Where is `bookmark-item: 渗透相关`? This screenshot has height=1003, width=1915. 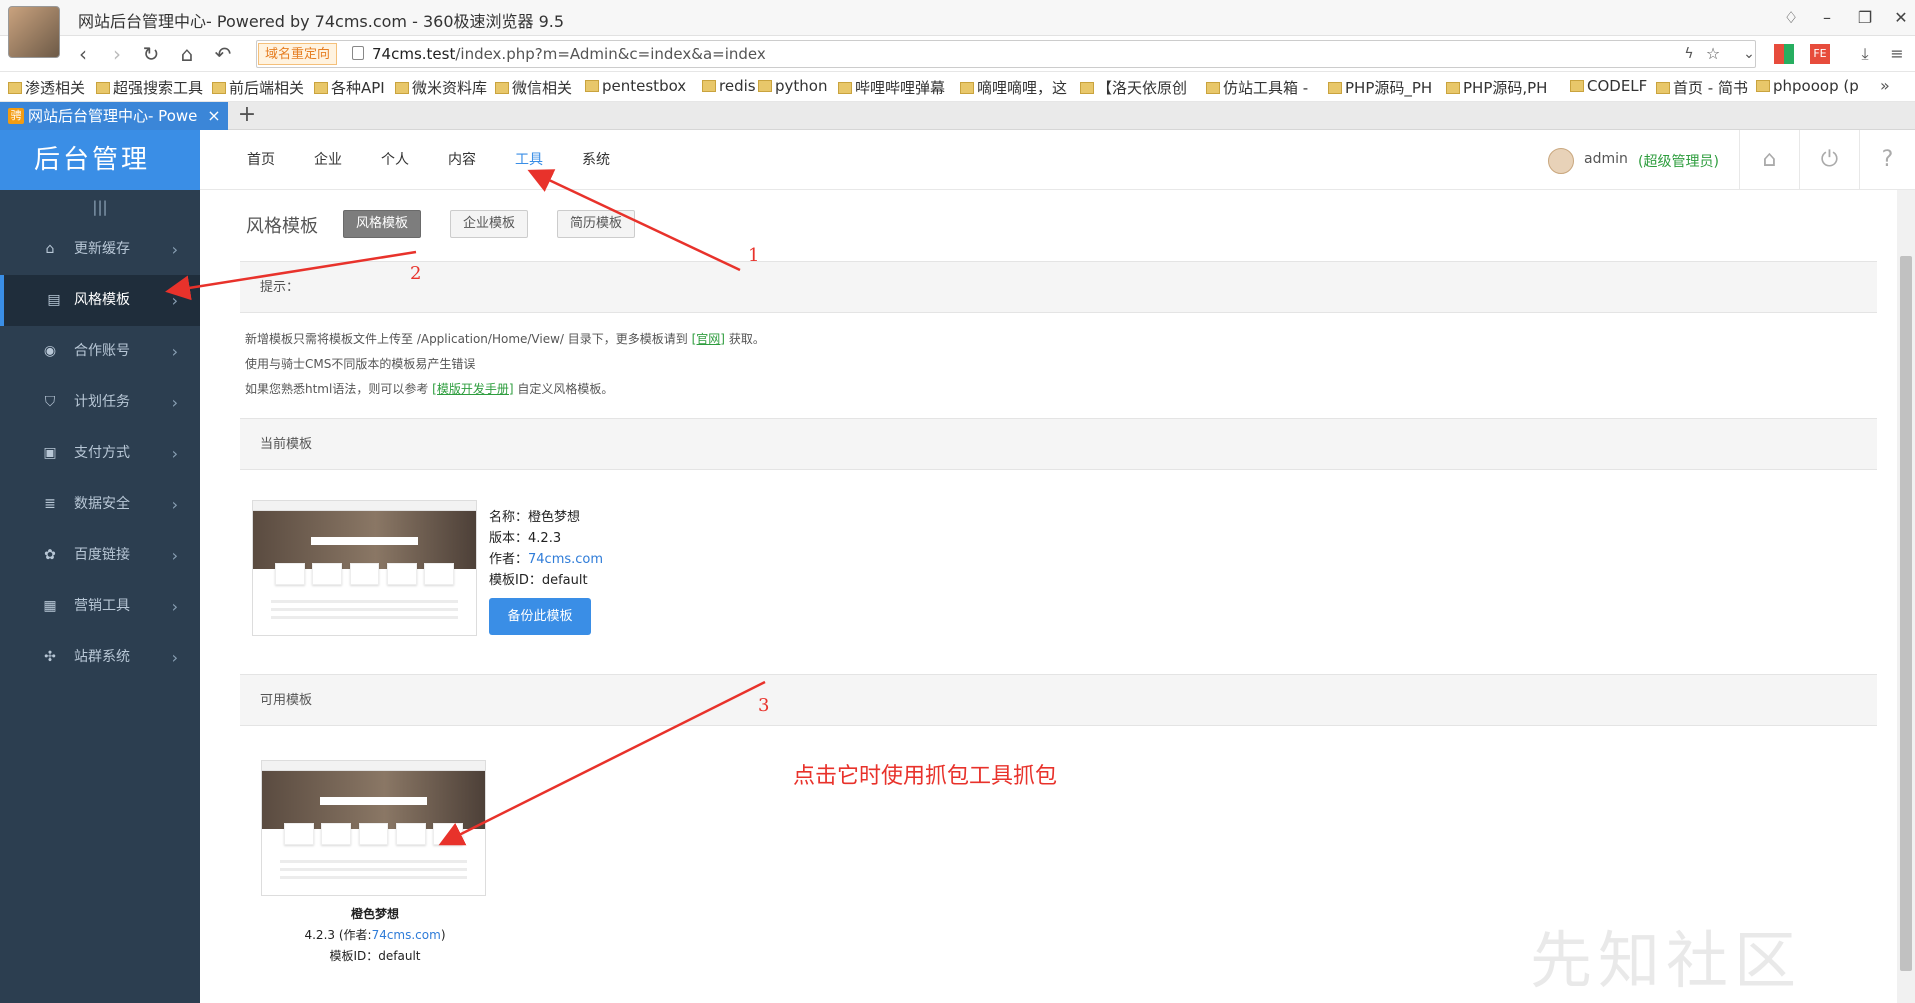
bookmark-item: 渗透相关 is located at coordinates (46, 87).